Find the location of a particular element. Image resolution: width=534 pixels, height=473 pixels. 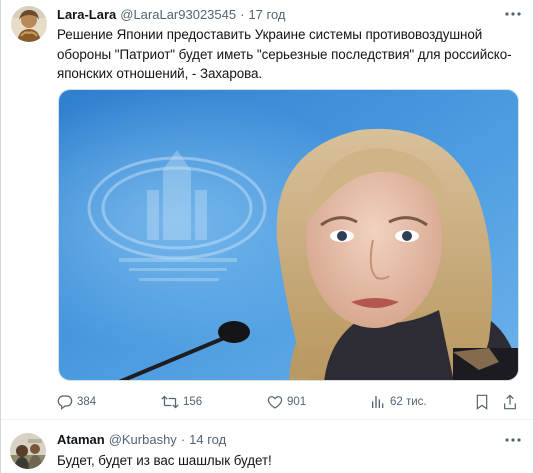

like-button: 901 is located at coordinates (286, 402).